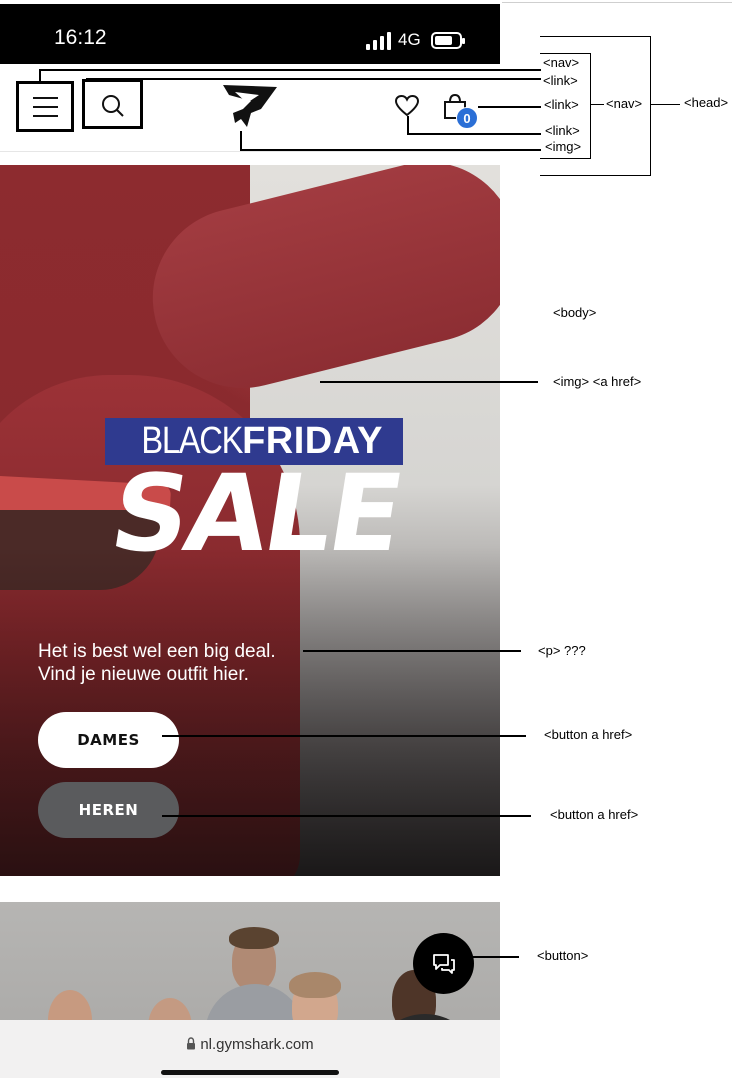 The image size is (732, 1078). Describe the element at coordinates (250, 34) in the screenshot. I see `status-bar: 16:12 4G` at that location.